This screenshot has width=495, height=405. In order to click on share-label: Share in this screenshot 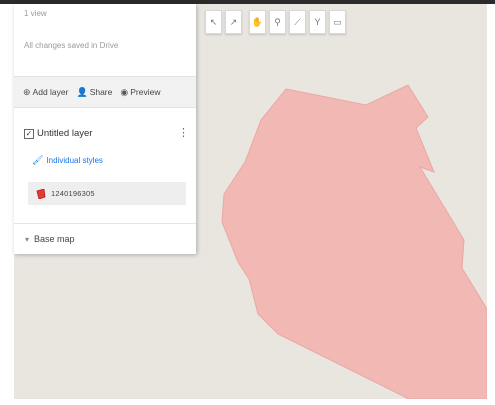, I will do `click(101, 92)`.